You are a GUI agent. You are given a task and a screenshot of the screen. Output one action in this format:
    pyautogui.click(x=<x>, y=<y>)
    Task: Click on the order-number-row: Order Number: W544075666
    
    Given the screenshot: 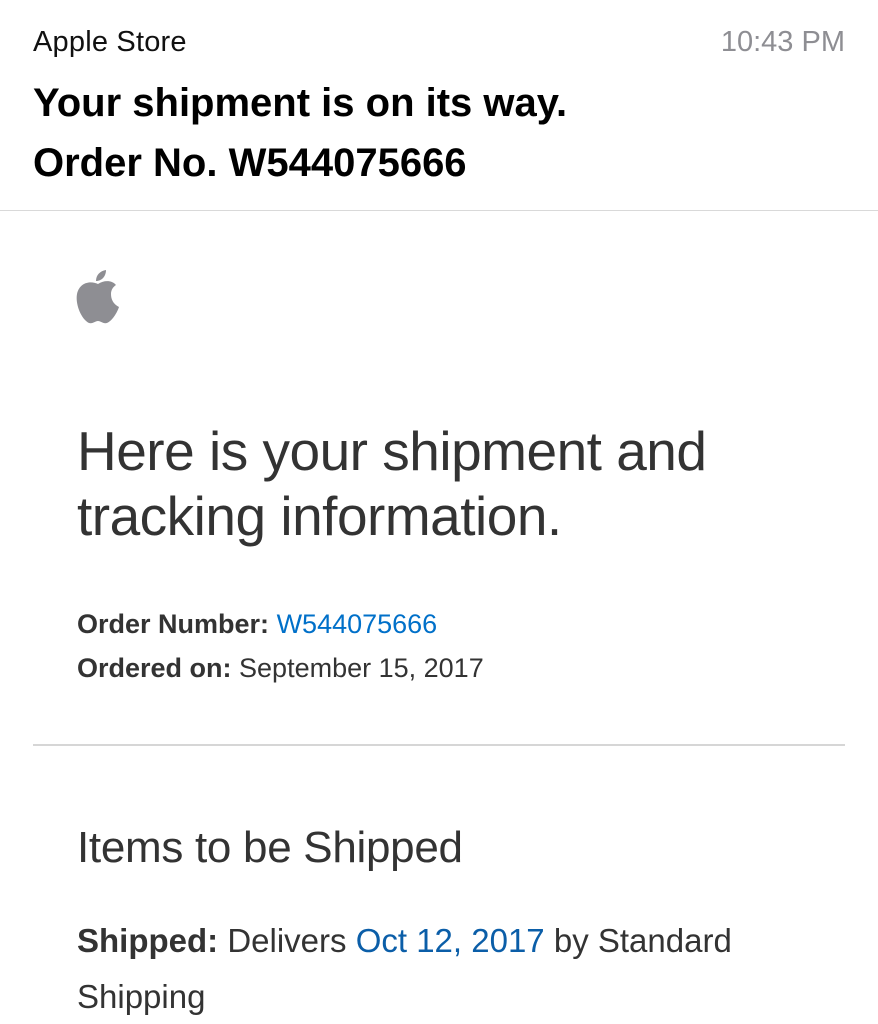 What is the action you would take?
    pyautogui.click(x=280, y=624)
    